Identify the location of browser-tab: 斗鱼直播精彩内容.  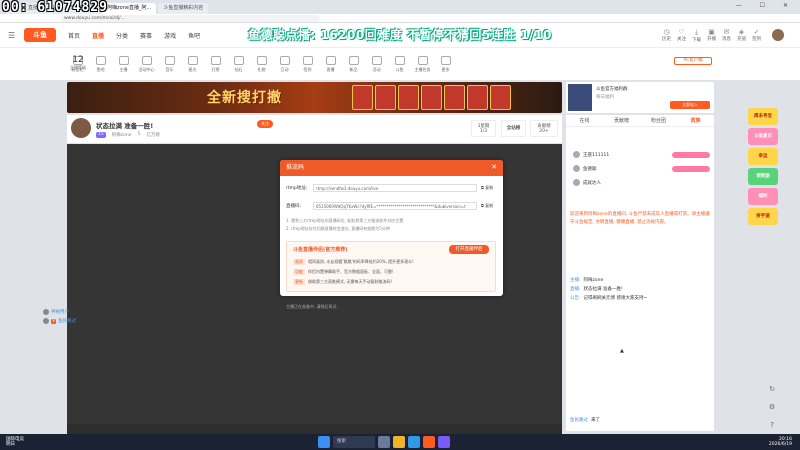
(183, 8).